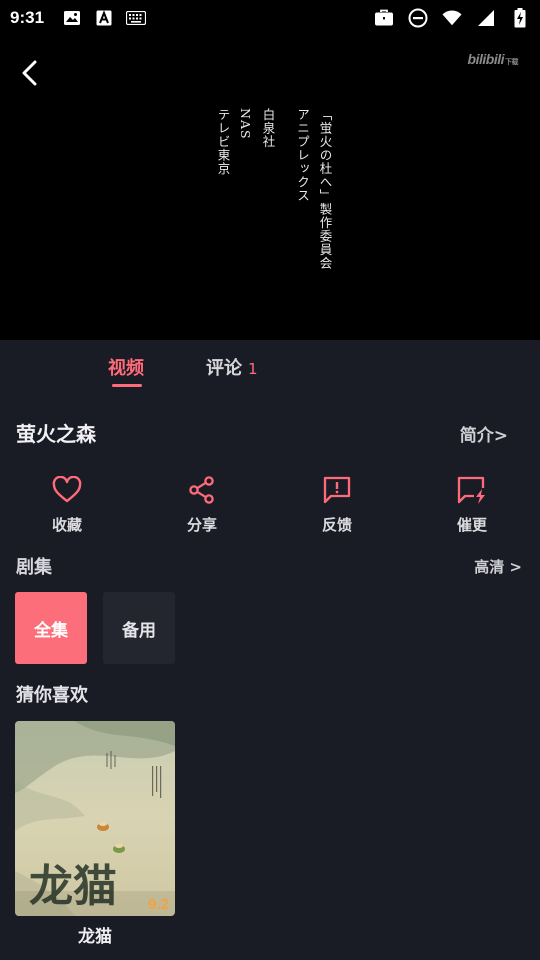 The height and width of the screenshot is (960, 540). I want to click on quality-selector: 高清 >, so click(498, 566).